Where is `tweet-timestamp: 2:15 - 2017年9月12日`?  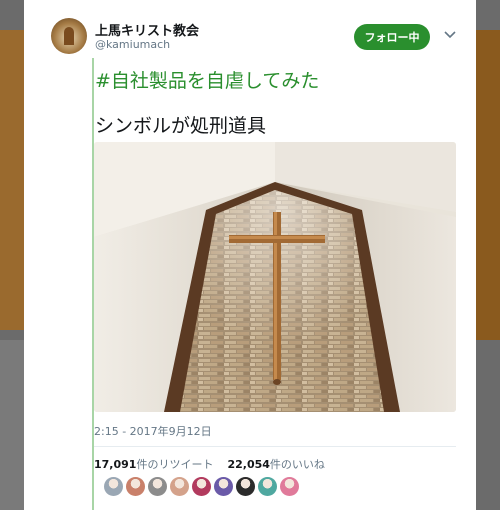 tweet-timestamp: 2:15 - 2017年9月12日 is located at coordinates (153, 431).